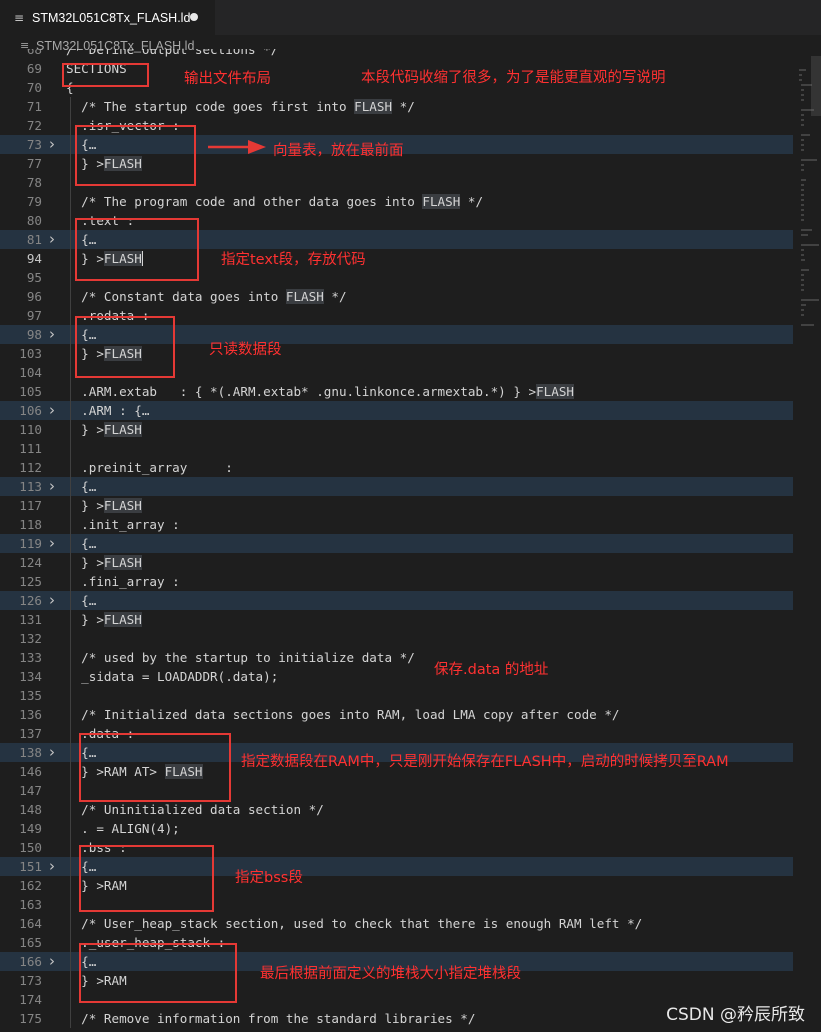 The image size is (821, 1032). What do you see at coordinates (105, 75) in the screenshot?
I see `annotation-box-sections` at bounding box center [105, 75].